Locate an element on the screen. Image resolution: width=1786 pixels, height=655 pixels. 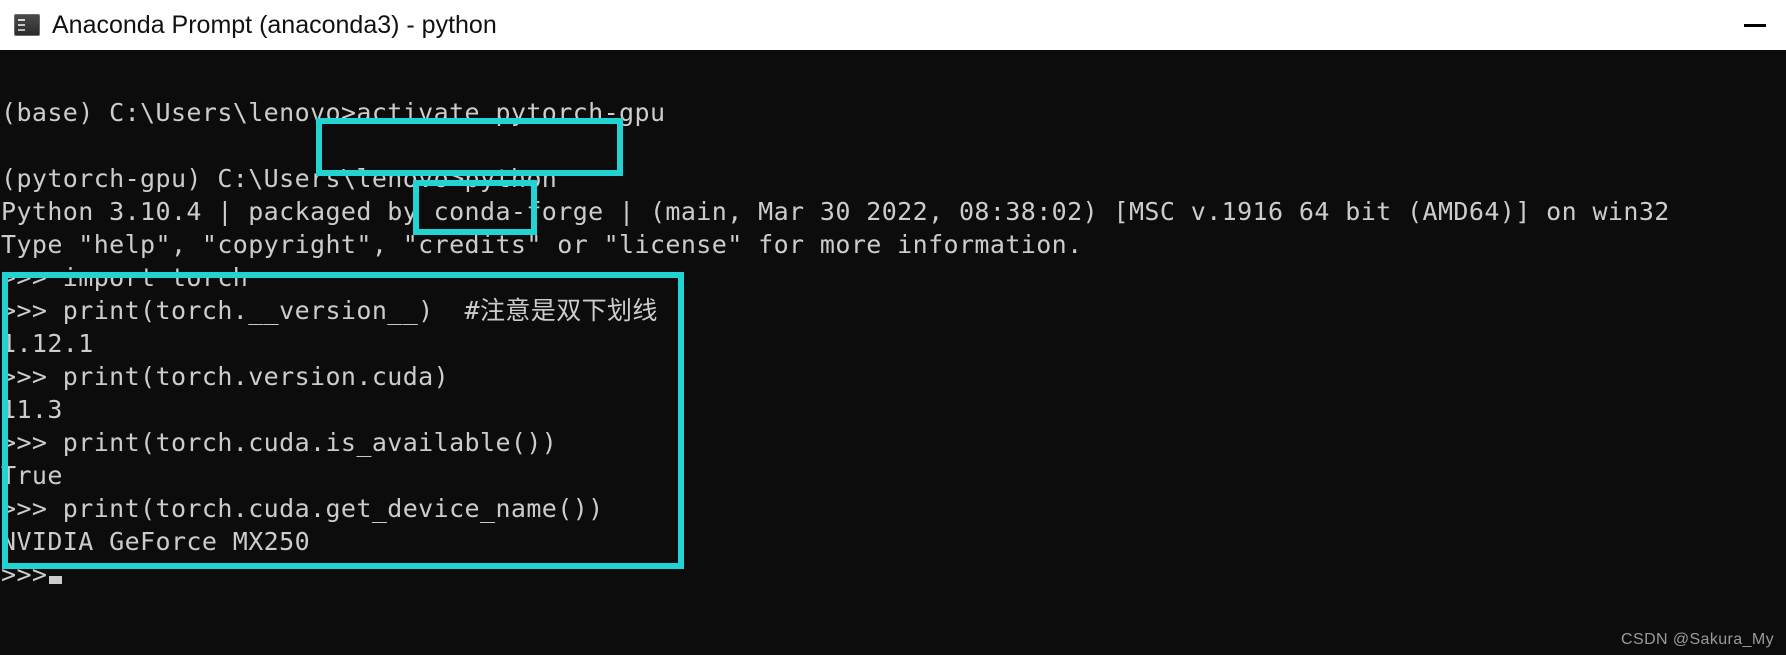
console-window-icon is located at coordinates (27, 25).